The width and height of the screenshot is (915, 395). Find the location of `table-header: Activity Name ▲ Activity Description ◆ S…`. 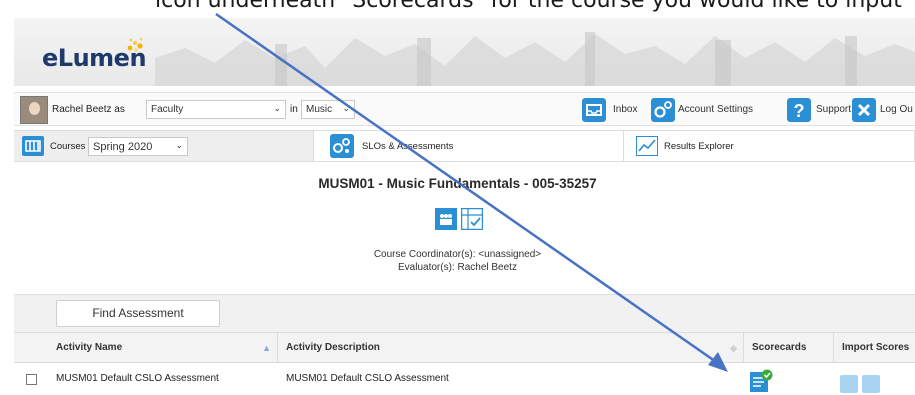

table-header: Activity Name ▲ Activity Description ◆ S… is located at coordinates (464, 347).